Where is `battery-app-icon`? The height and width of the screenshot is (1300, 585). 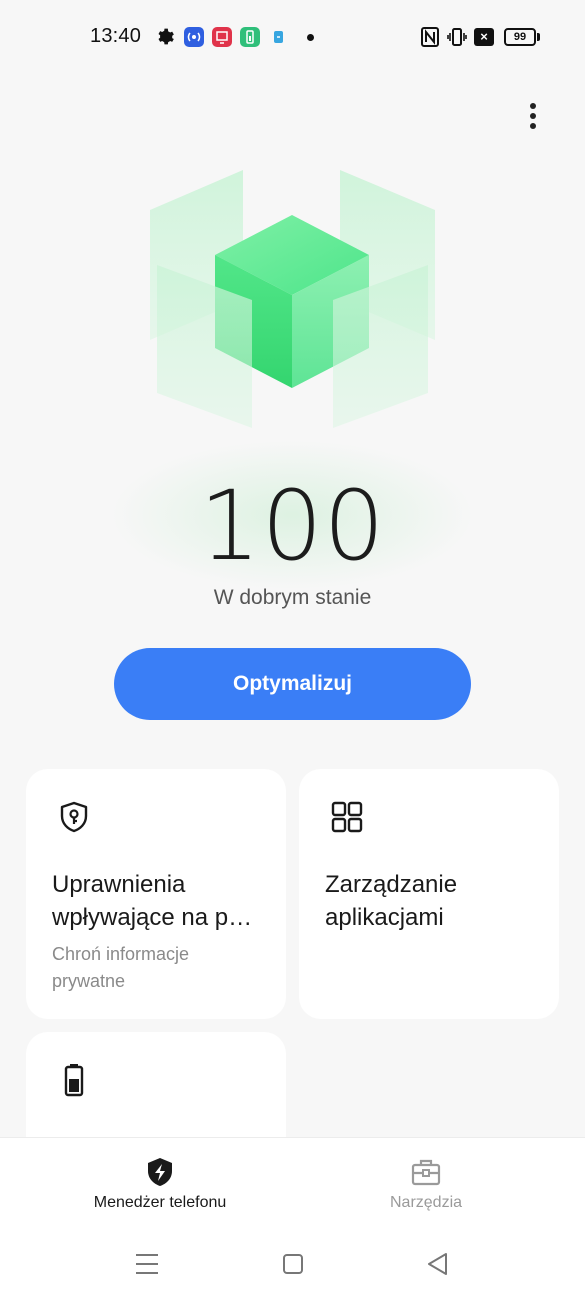 battery-app-icon is located at coordinates (250, 37).